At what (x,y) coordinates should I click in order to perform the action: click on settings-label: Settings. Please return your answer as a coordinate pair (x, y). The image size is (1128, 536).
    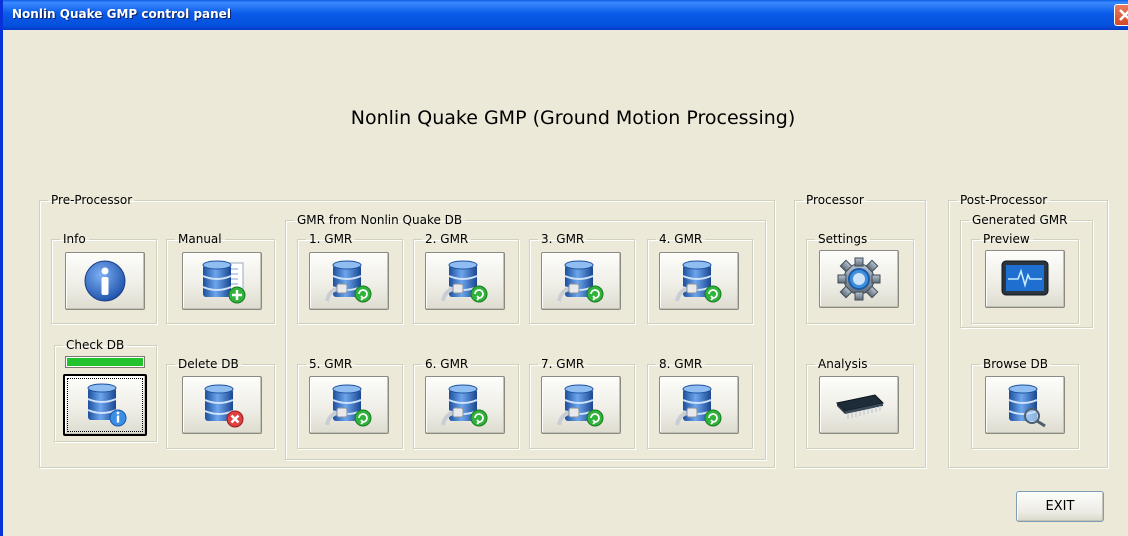
    Looking at the image, I should click on (843, 239).